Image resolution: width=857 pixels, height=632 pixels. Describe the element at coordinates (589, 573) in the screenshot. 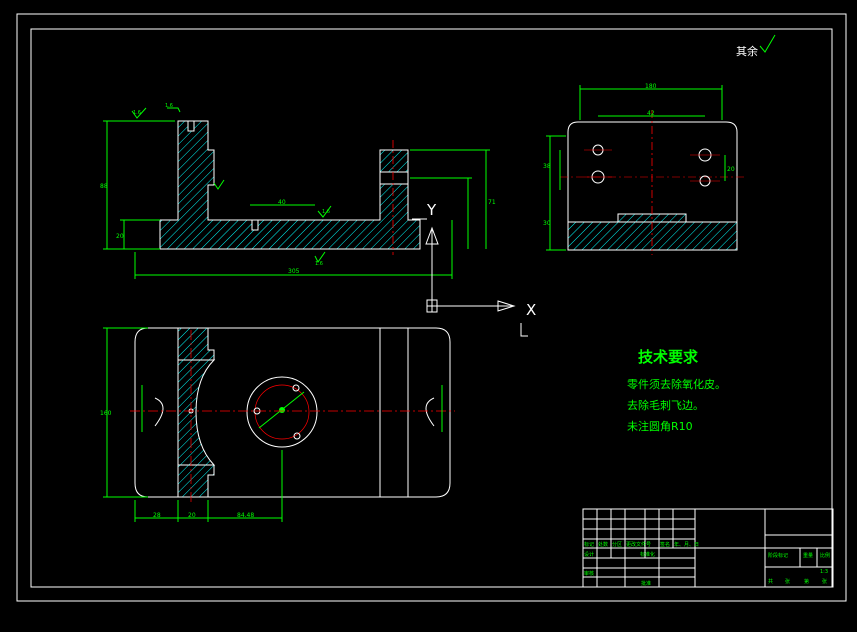

I see `svg-text: 审核` at that location.